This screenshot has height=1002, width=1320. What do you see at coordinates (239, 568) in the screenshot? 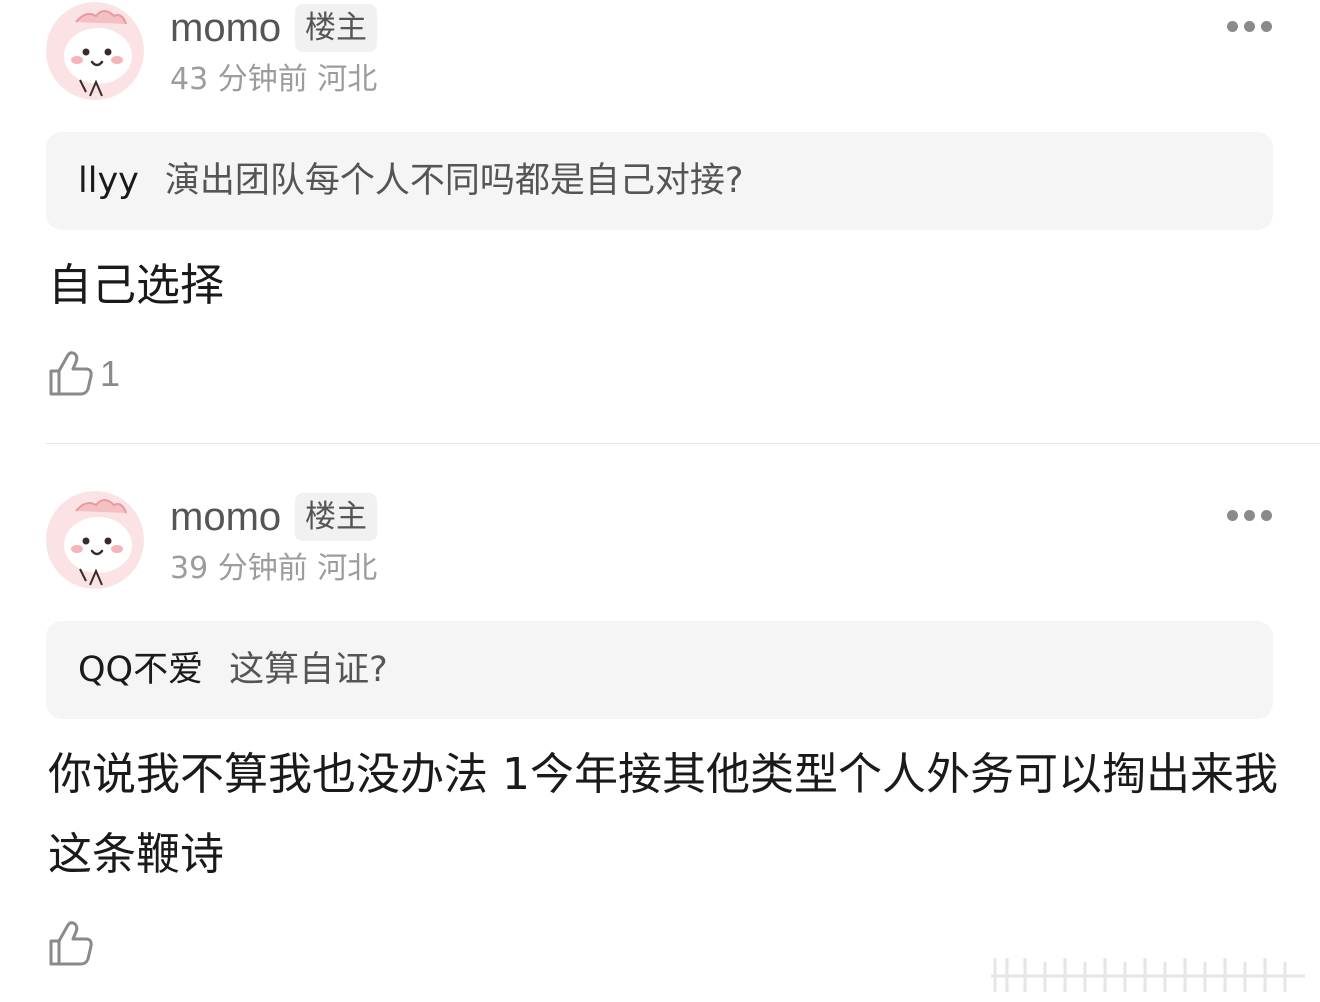
I see `comment-time: 39 分钟前` at bounding box center [239, 568].